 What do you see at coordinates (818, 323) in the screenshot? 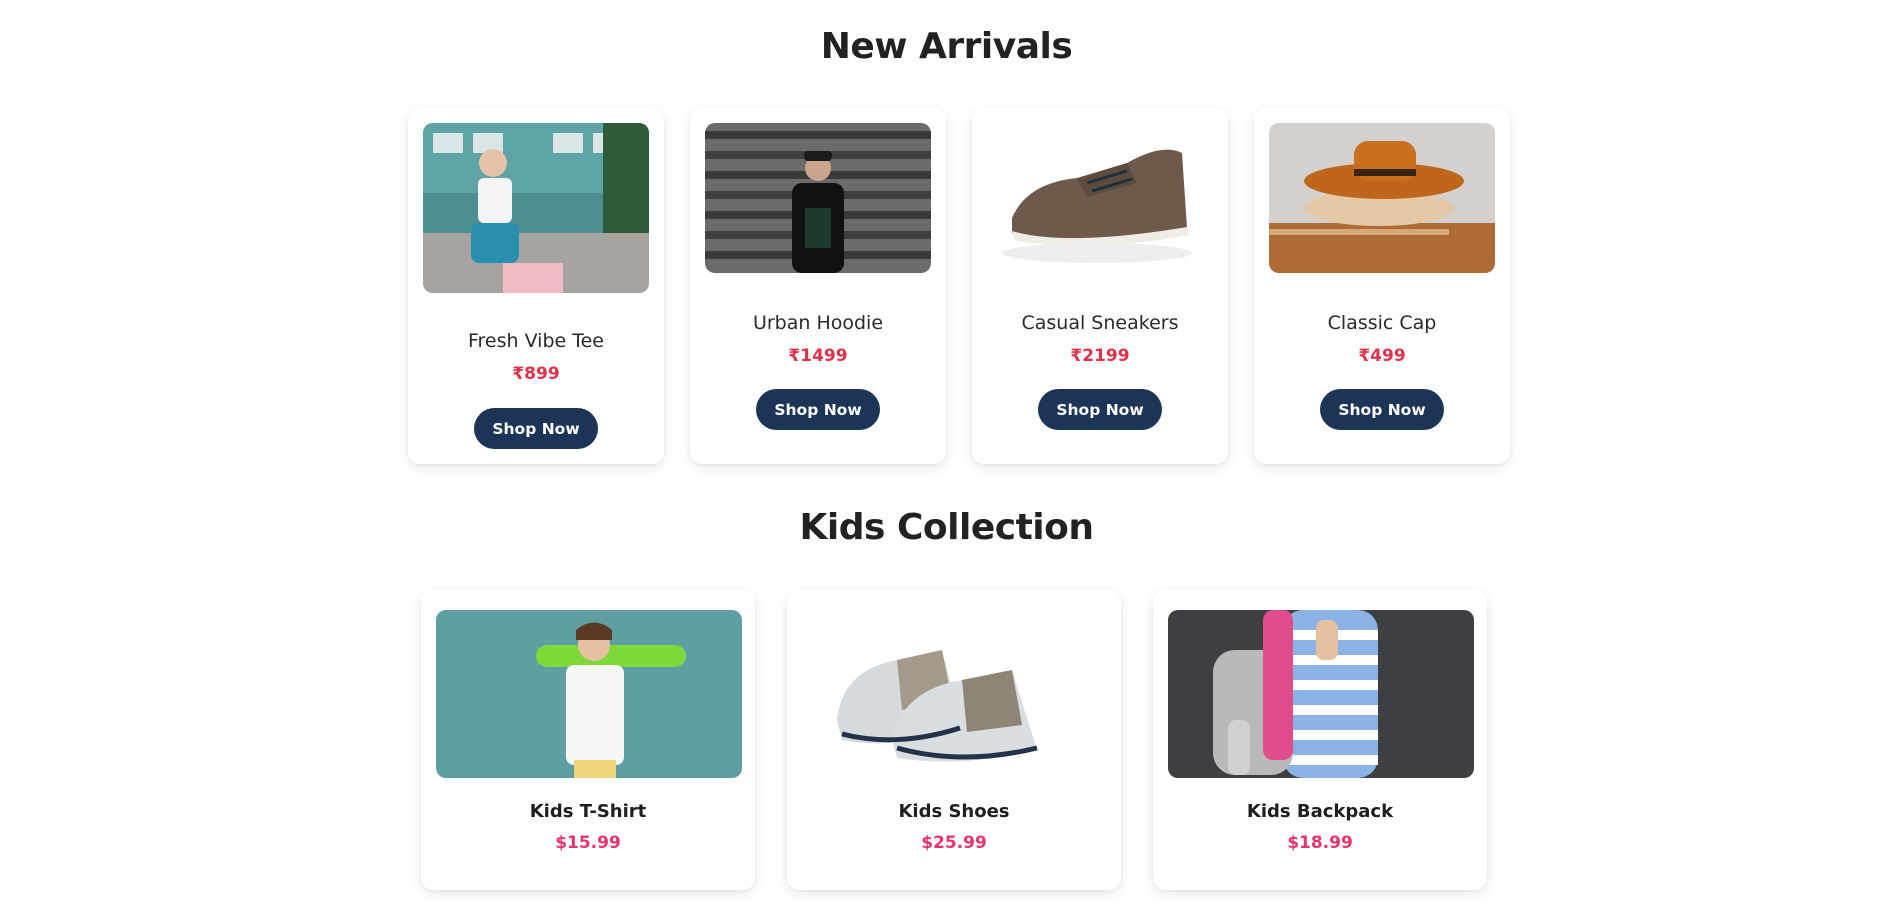
I see `product-name: Urban Hoodie` at bounding box center [818, 323].